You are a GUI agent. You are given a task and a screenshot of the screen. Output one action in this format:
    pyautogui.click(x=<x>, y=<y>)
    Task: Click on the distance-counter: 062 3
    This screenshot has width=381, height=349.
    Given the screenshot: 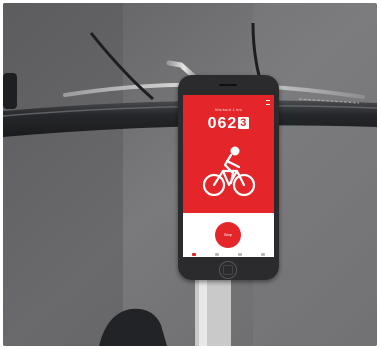 What is the action you would take?
    pyautogui.click(x=228, y=124)
    